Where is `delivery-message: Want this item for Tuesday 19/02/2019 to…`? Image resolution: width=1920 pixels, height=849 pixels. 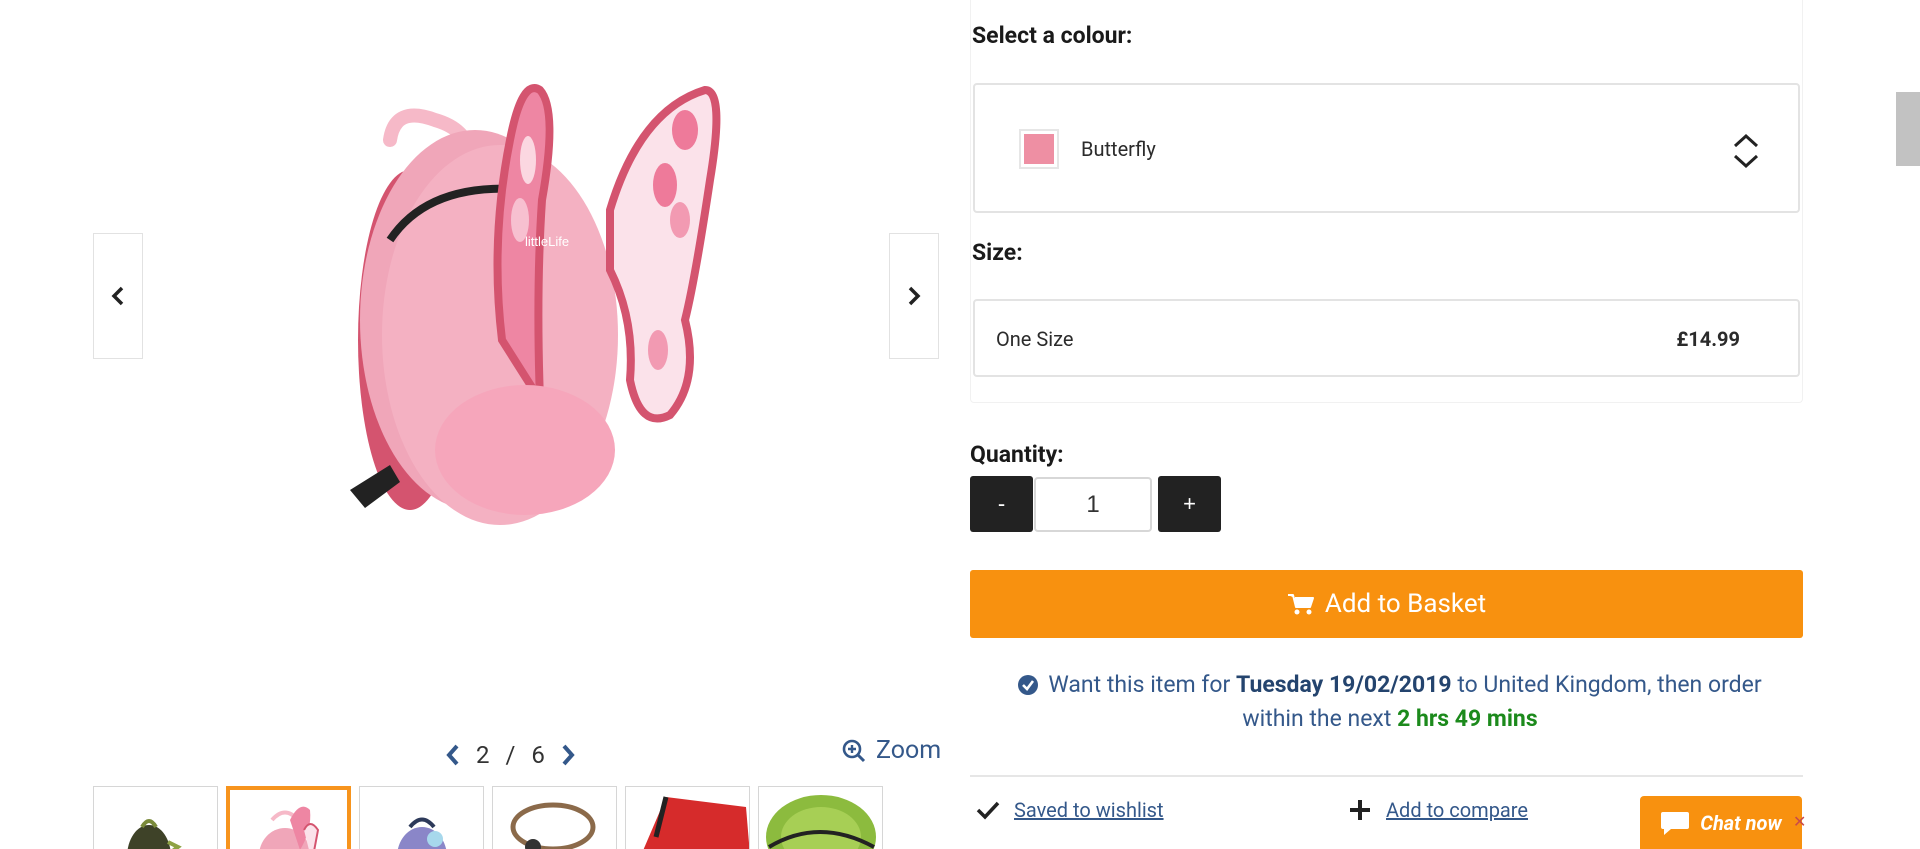
delivery-message: Want this item for Tuesday 19/02/2019 to… is located at coordinates (1390, 702).